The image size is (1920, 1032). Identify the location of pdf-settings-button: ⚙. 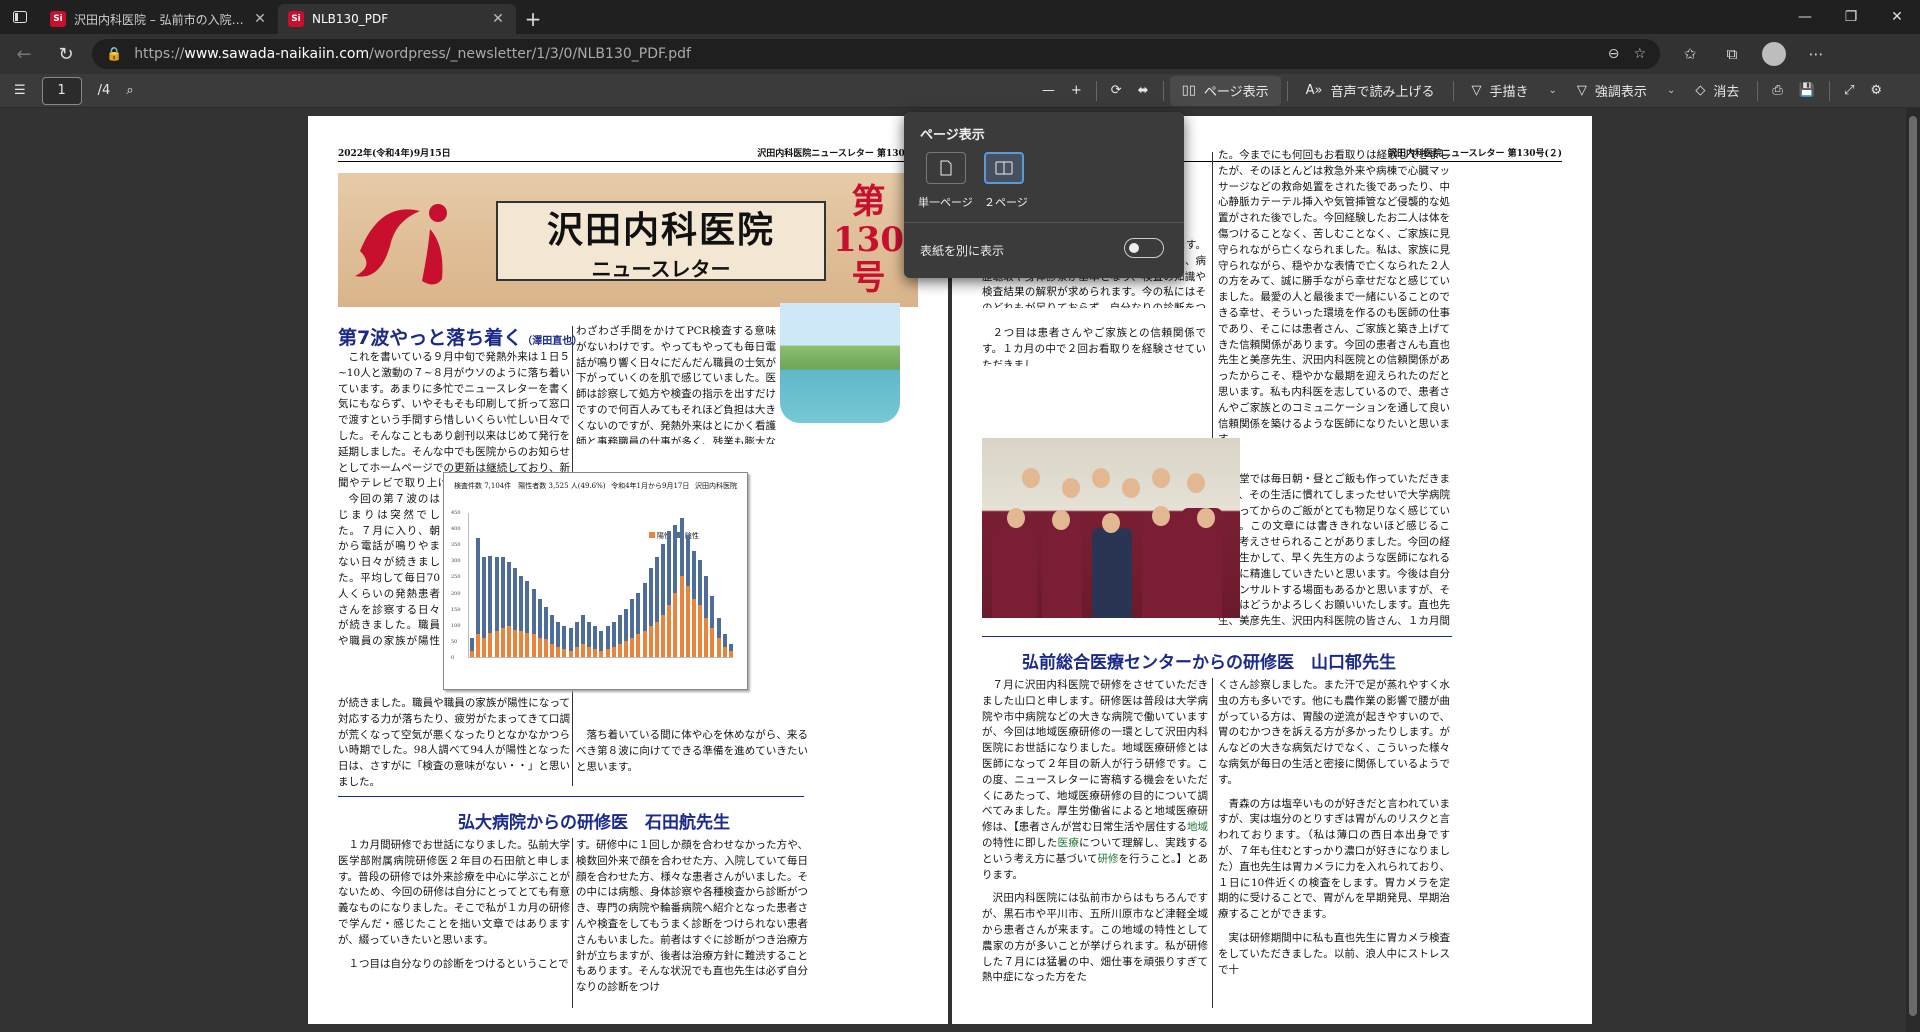
(1876, 91).